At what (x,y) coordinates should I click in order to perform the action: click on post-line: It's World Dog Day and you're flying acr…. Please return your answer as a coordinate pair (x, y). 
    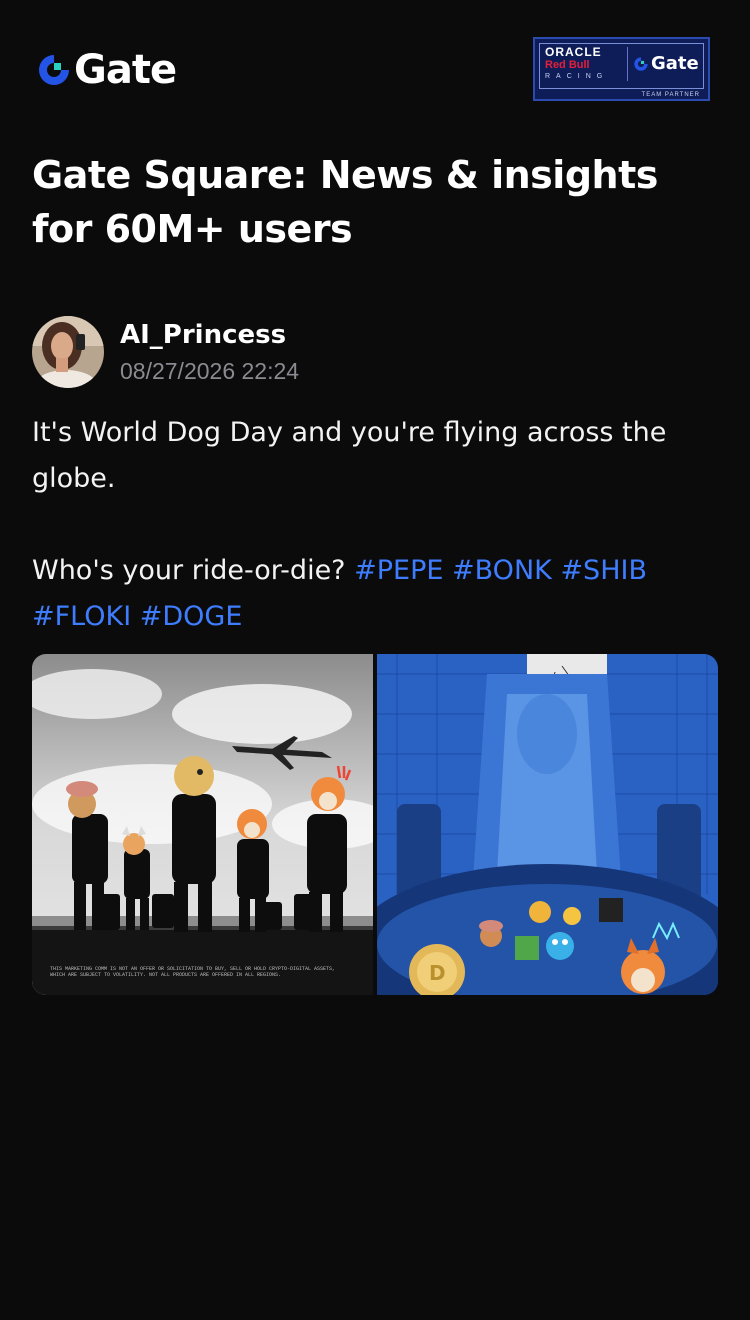
    Looking at the image, I should click on (349, 455).